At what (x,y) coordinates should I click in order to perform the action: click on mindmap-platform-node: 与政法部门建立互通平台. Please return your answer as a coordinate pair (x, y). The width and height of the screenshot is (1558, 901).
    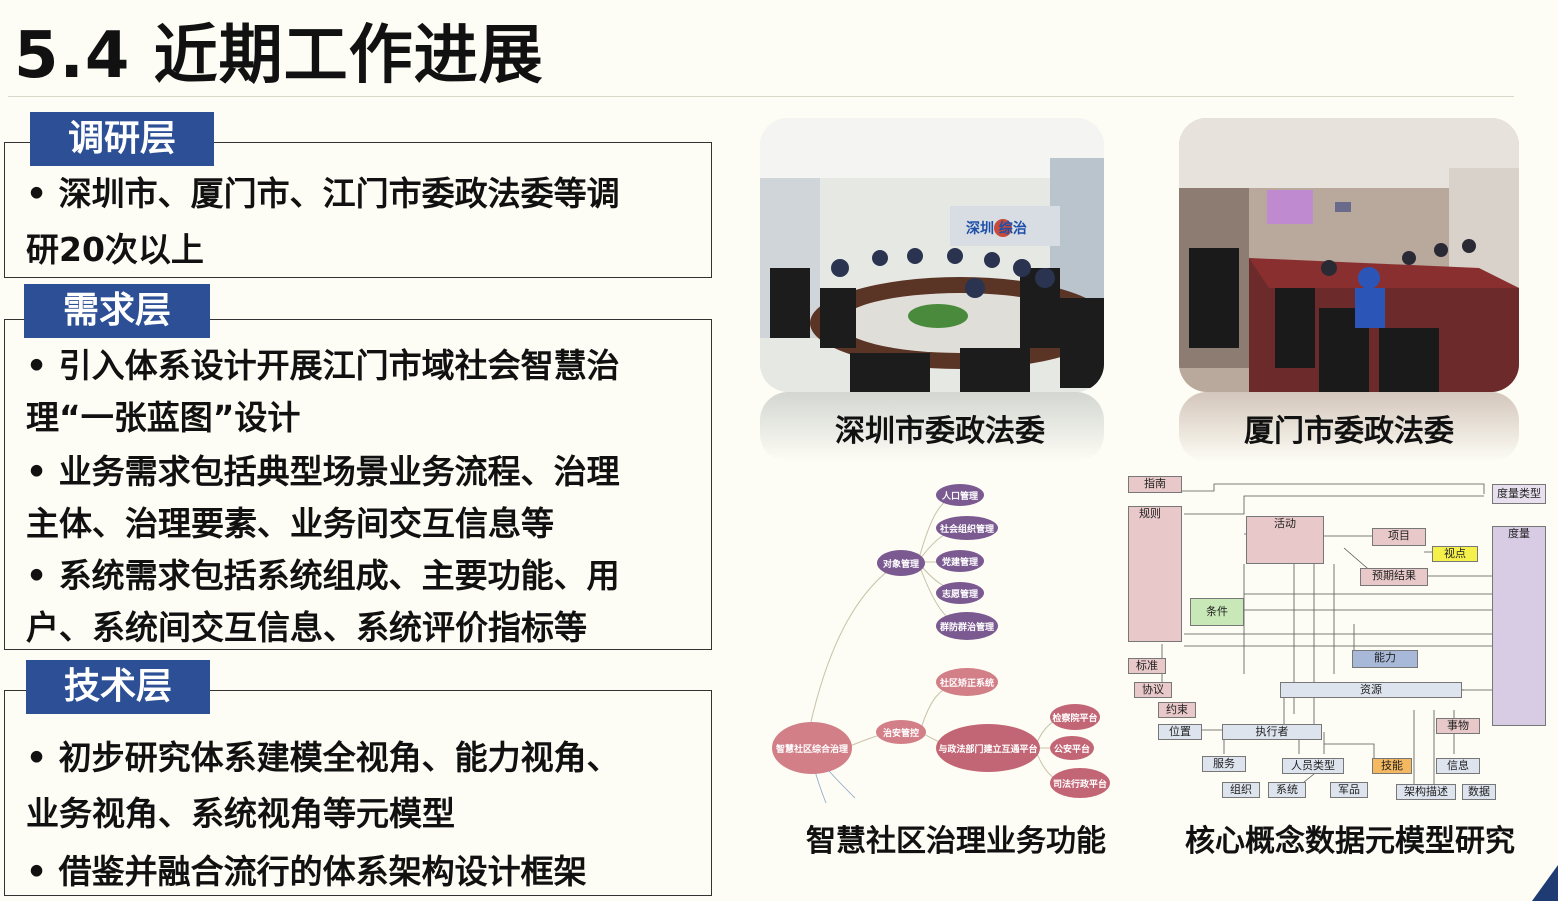
    Looking at the image, I should click on (988, 748).